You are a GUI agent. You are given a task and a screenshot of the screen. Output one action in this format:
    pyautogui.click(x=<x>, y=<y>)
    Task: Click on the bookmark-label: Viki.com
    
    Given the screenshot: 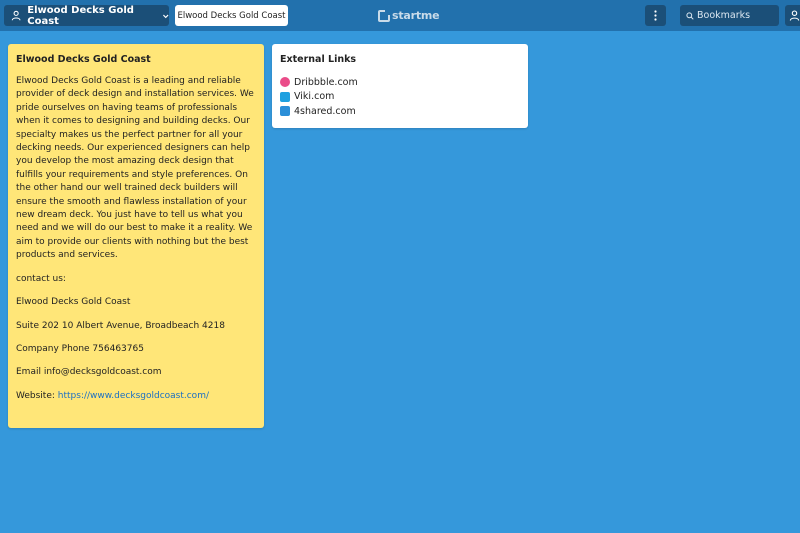 What is the action you would take?
    pyautogui.click(x=314, y=97)
    